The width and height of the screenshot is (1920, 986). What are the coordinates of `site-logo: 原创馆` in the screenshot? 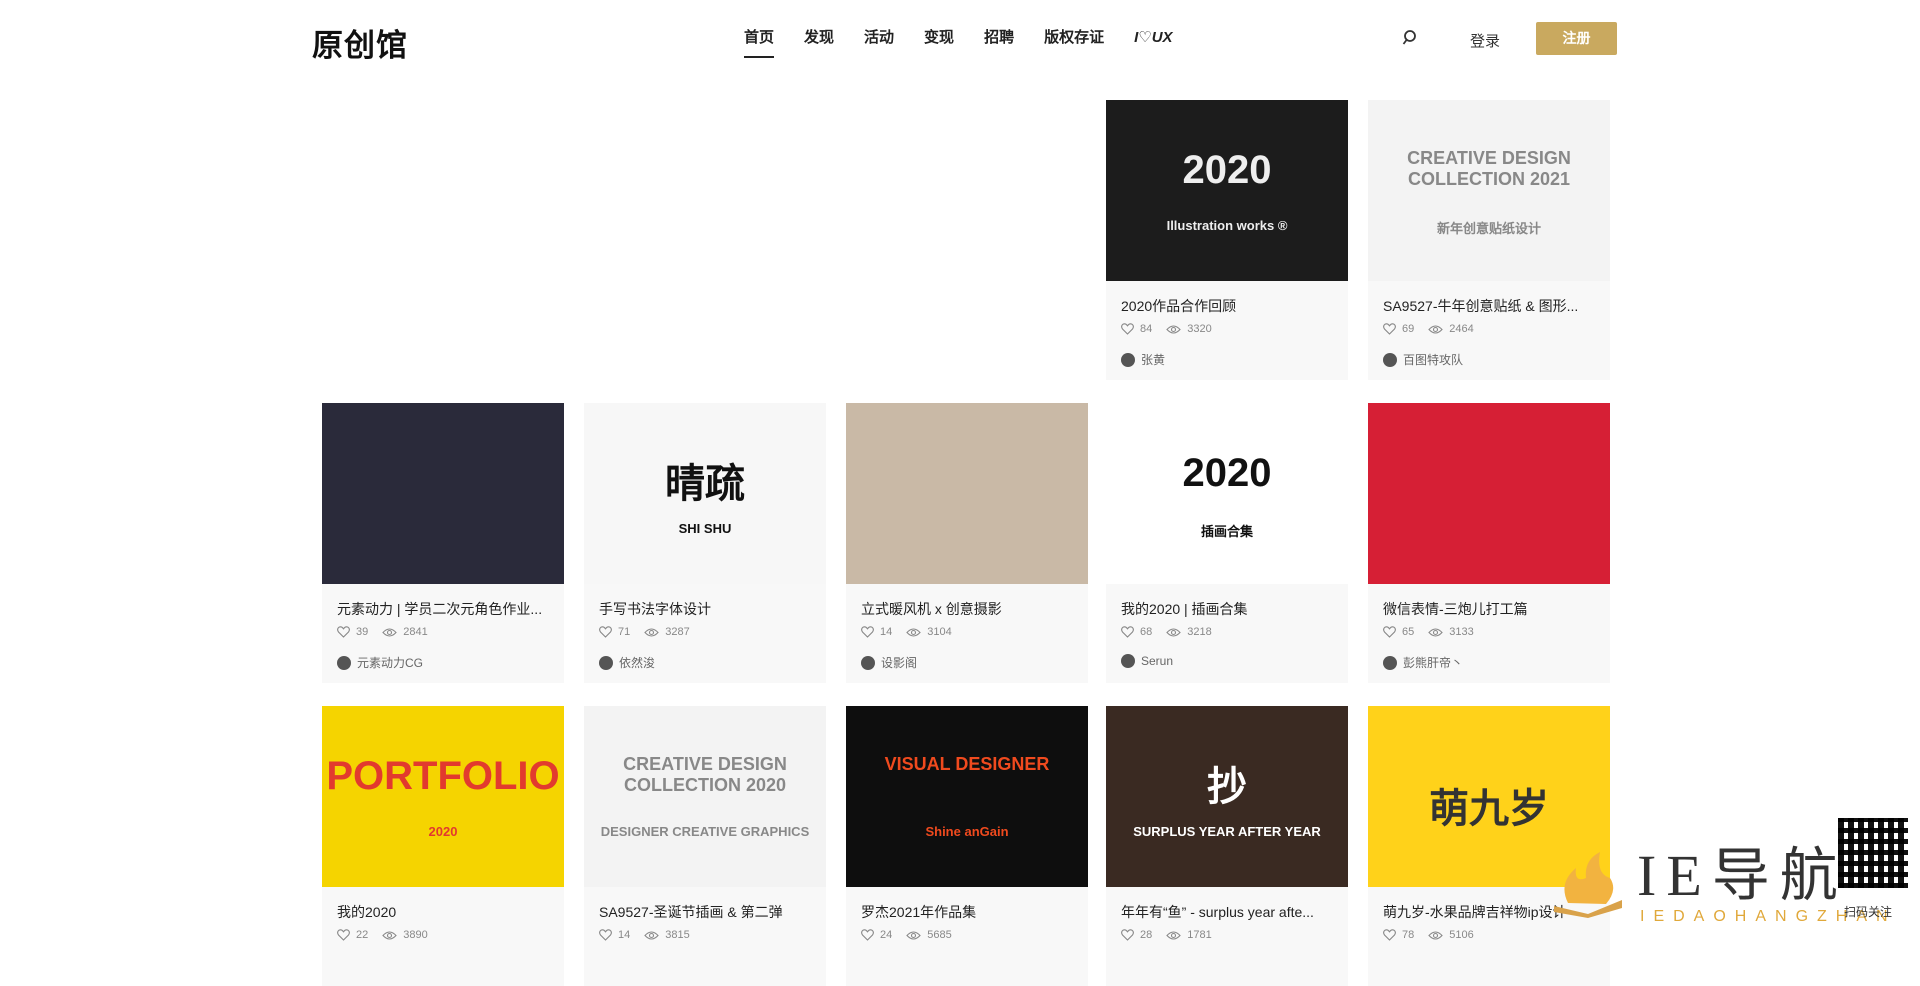 It's located at (360, 42).